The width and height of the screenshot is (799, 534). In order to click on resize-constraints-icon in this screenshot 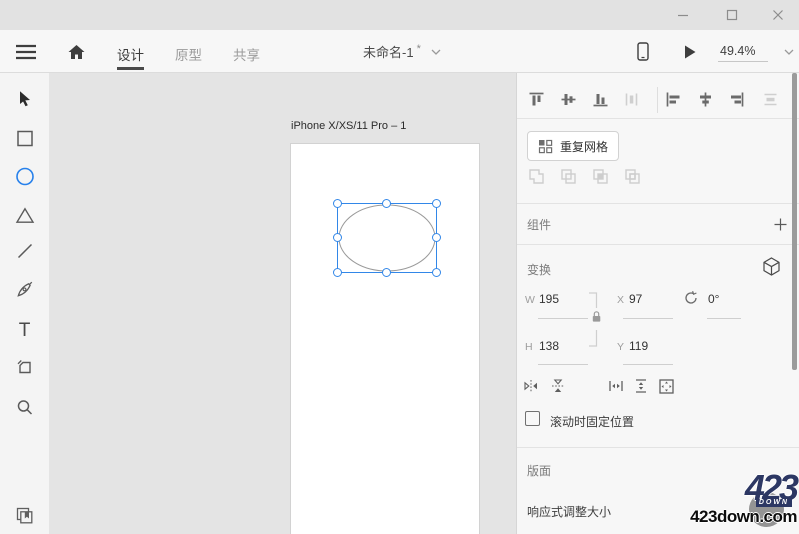, I will do `click(666, 386)`.